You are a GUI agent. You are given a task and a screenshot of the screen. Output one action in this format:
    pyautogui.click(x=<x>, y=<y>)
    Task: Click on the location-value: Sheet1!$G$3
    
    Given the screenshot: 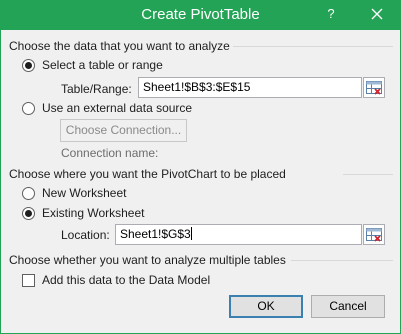 What is the action you would take?
    pyautogui.click(x=155, y=234)
    